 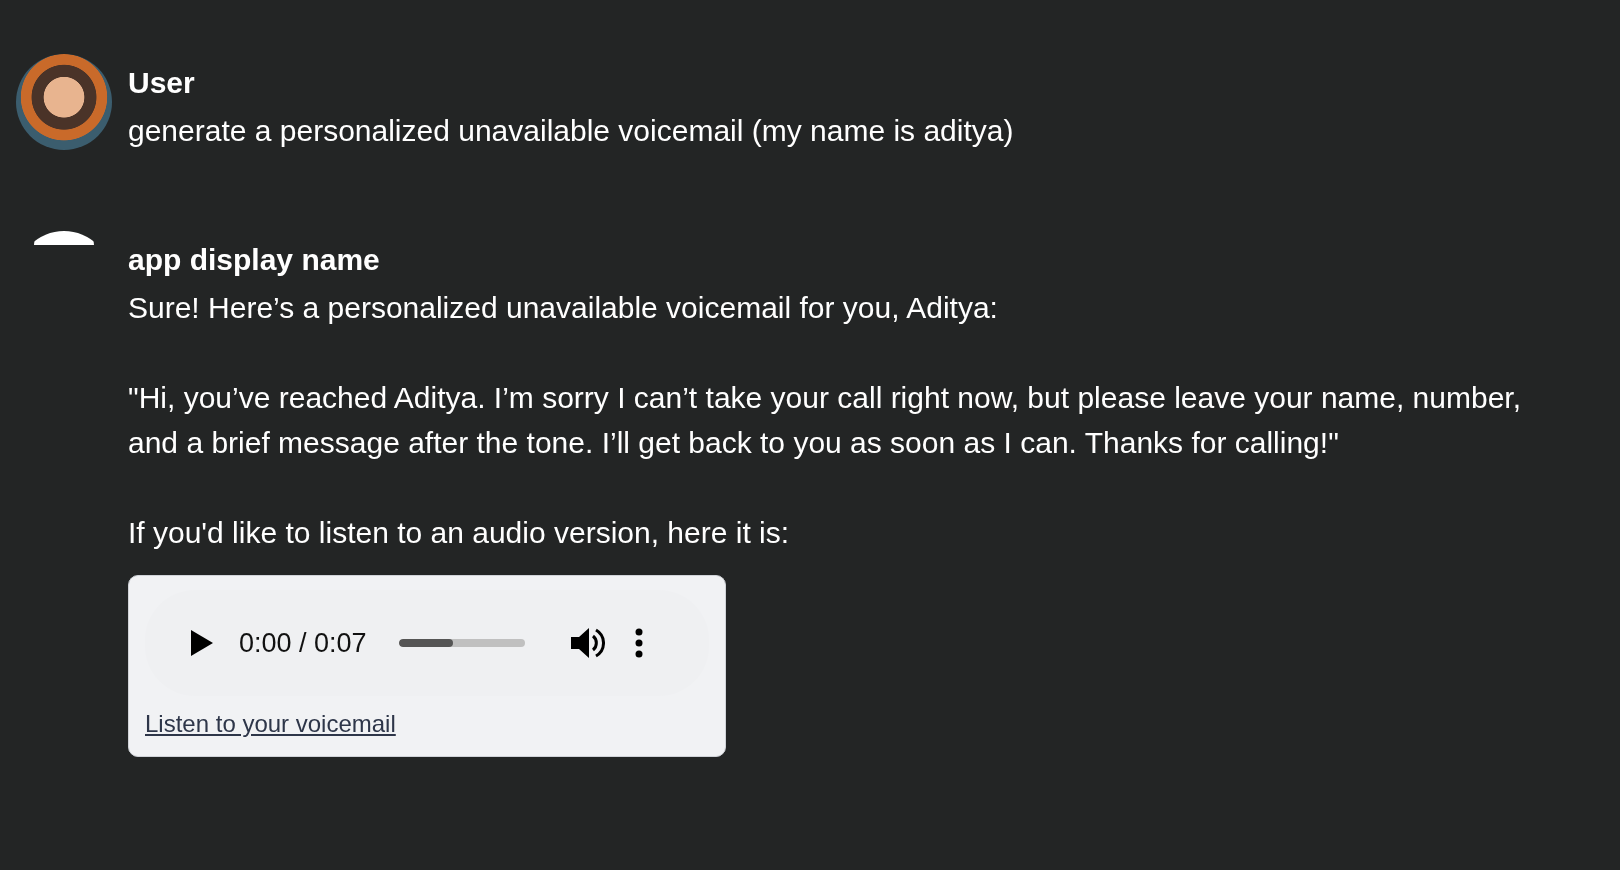 I want to click on message-text: Sure! Here’s a personalized unavailable voicemail for you, Aditya:, so click(x=563, y=308).